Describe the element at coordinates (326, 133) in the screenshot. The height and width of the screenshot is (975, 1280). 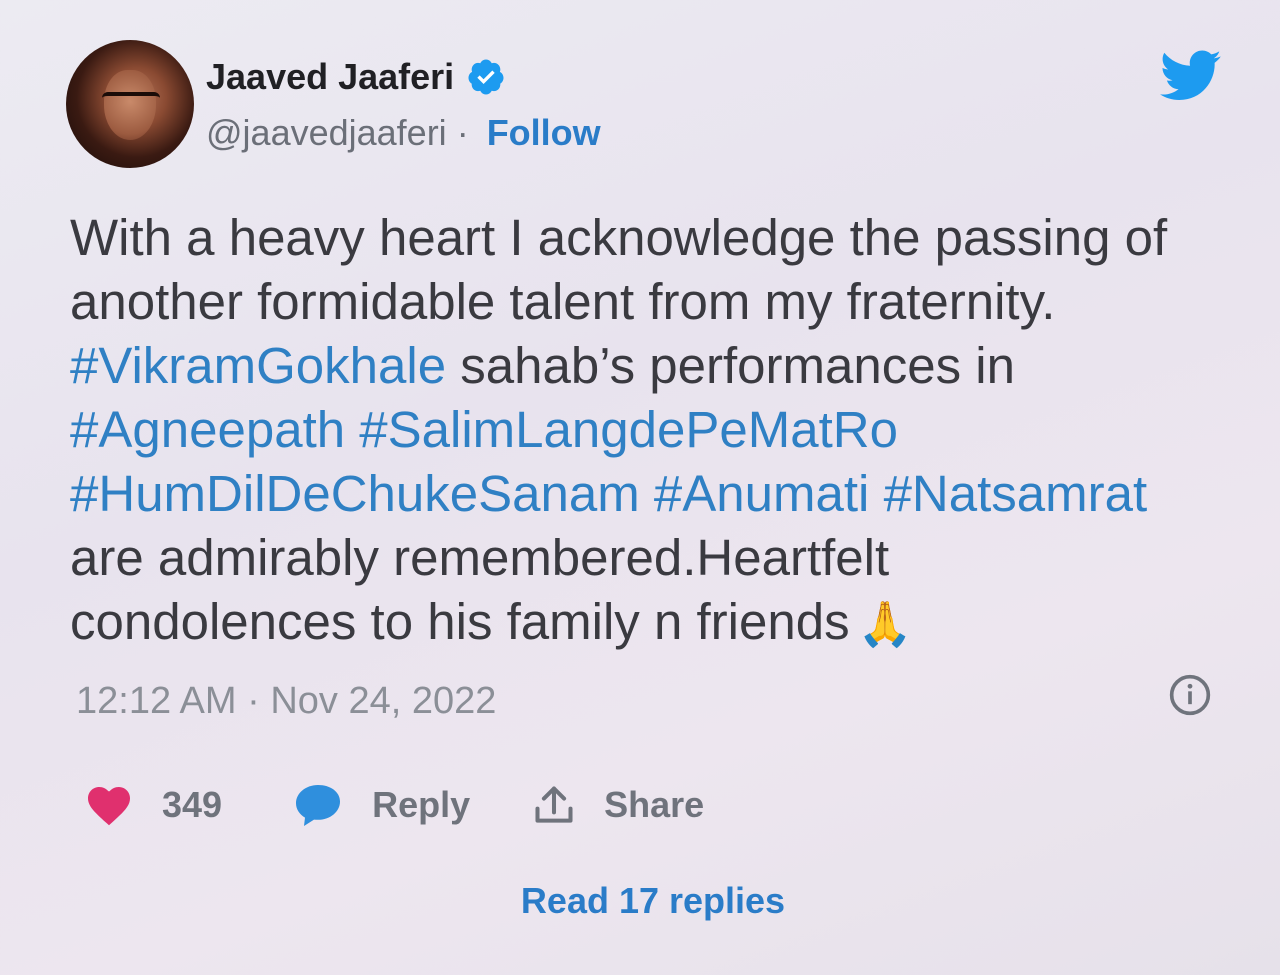
I see `author-handle: @jaavedjaaferi` at that location.